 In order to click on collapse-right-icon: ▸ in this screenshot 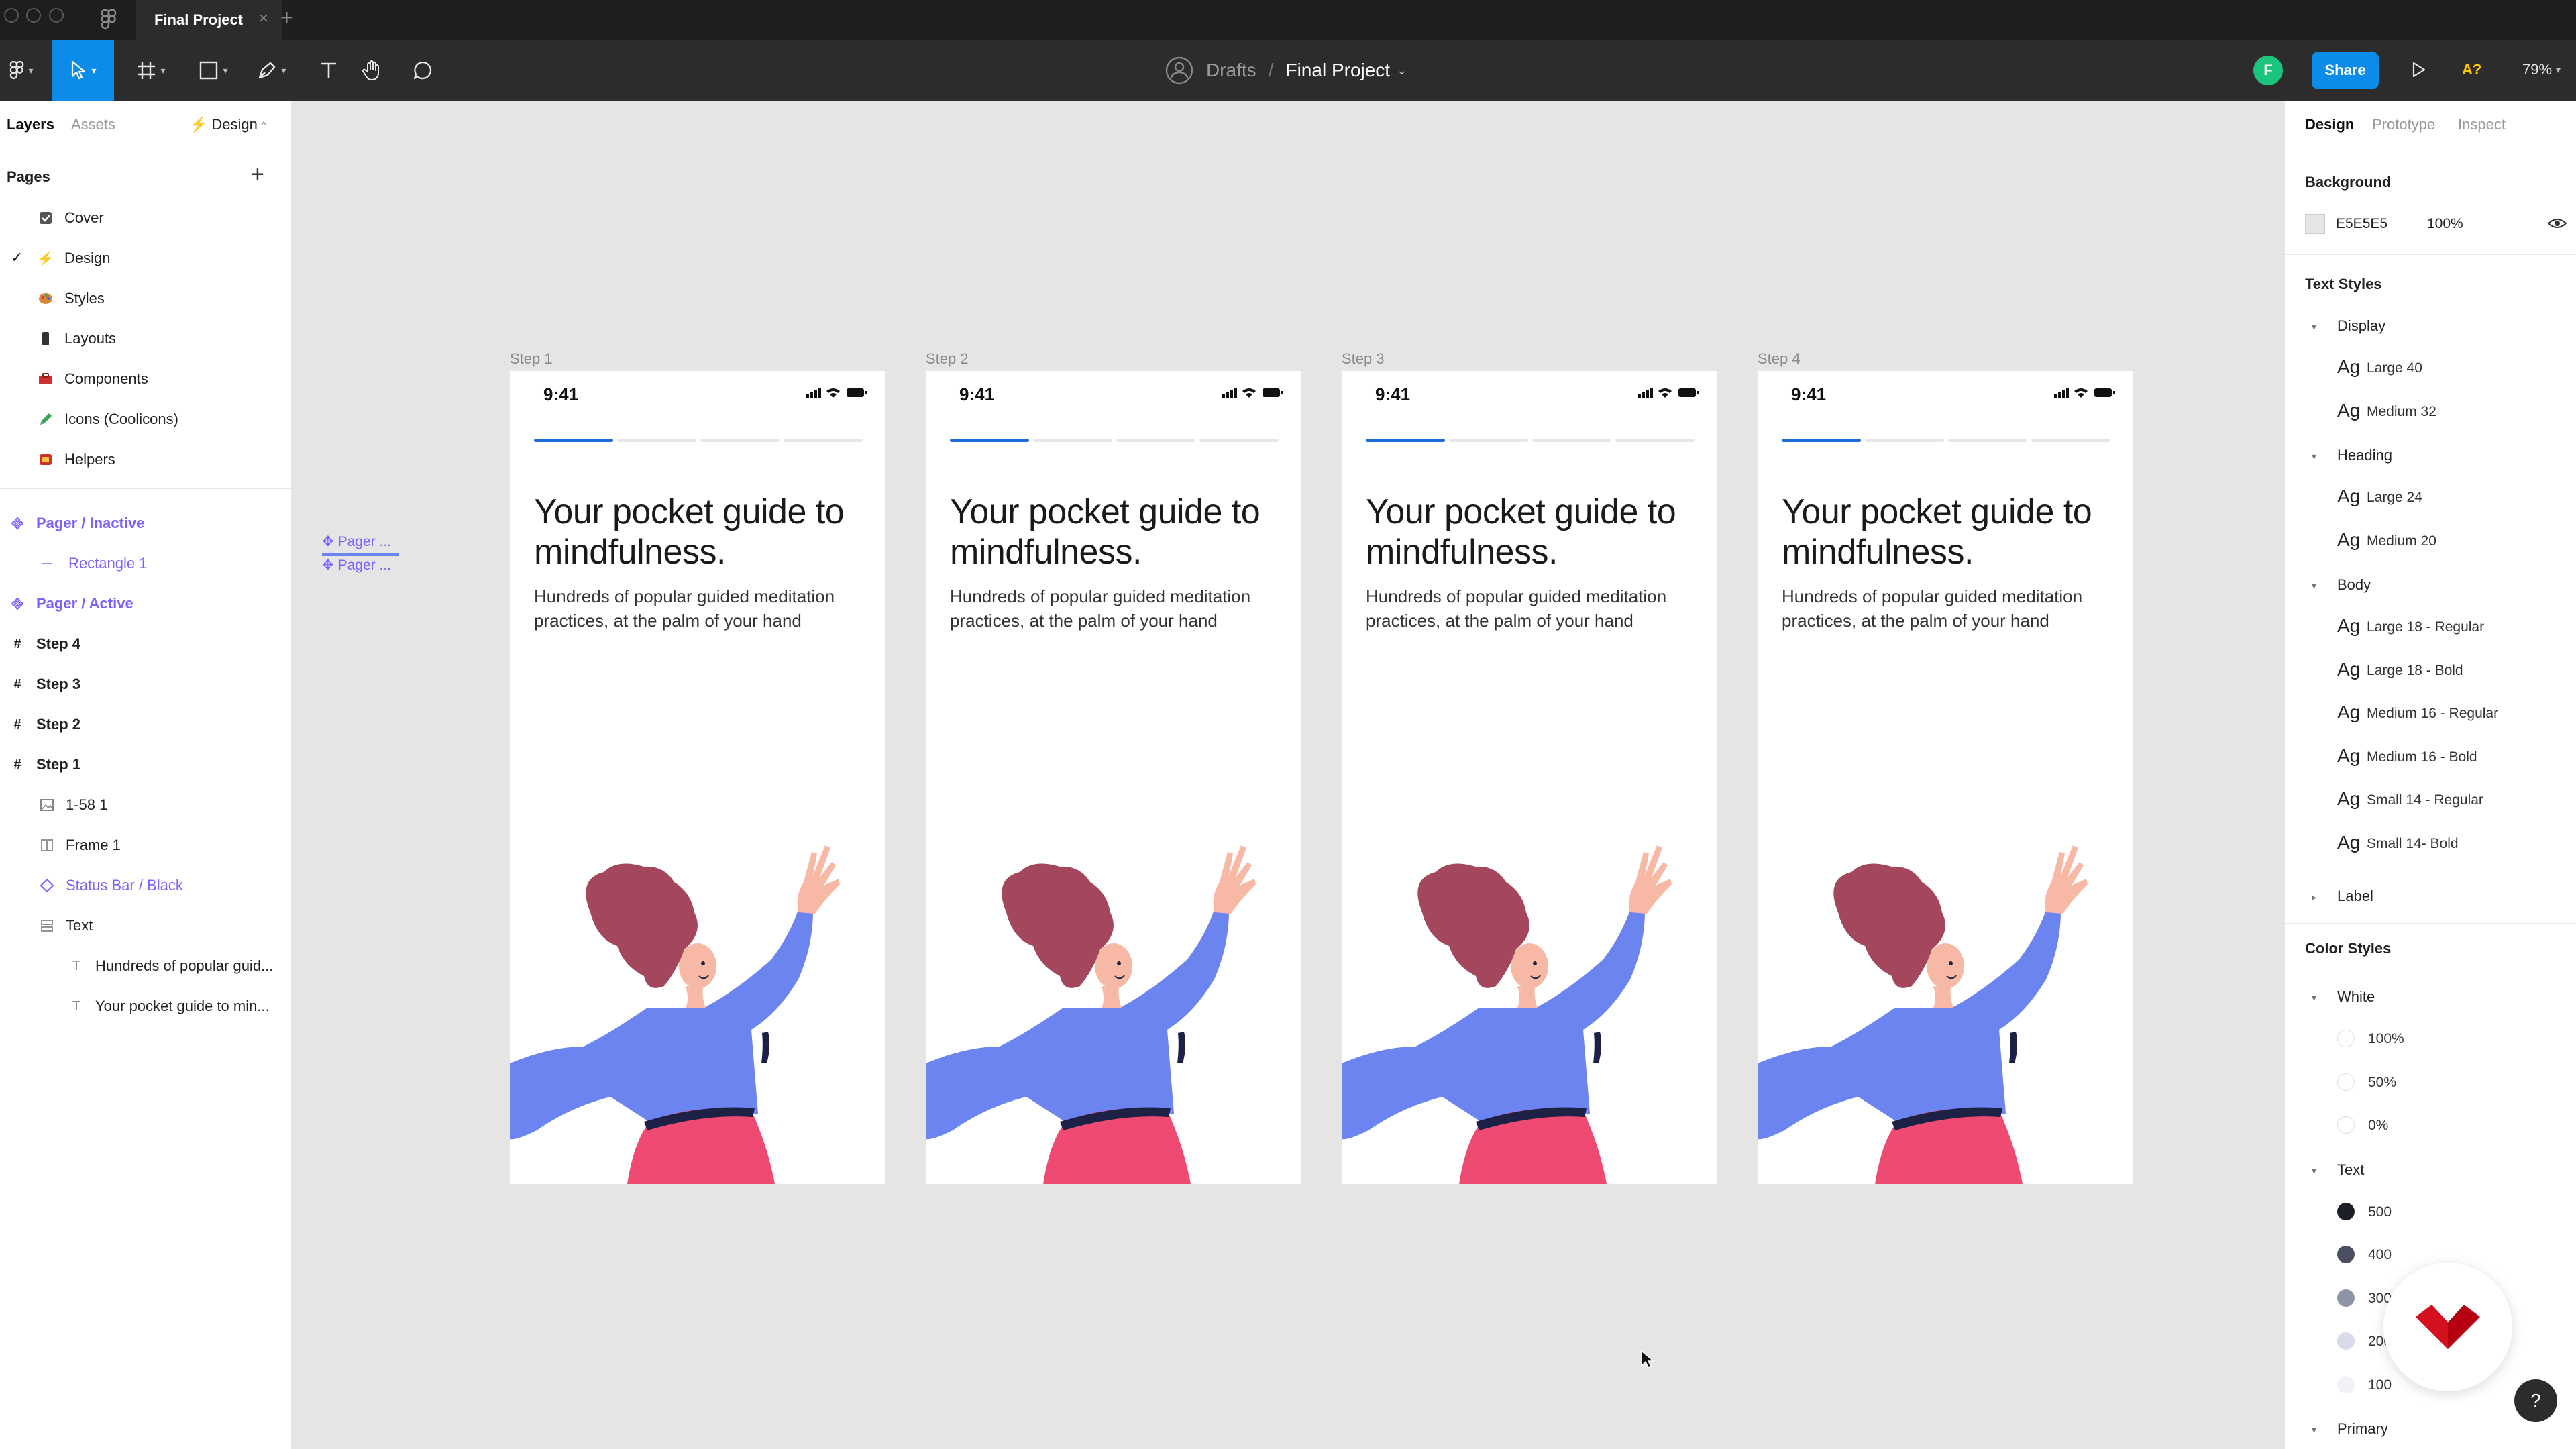, I will do `click(2314, 897)`.